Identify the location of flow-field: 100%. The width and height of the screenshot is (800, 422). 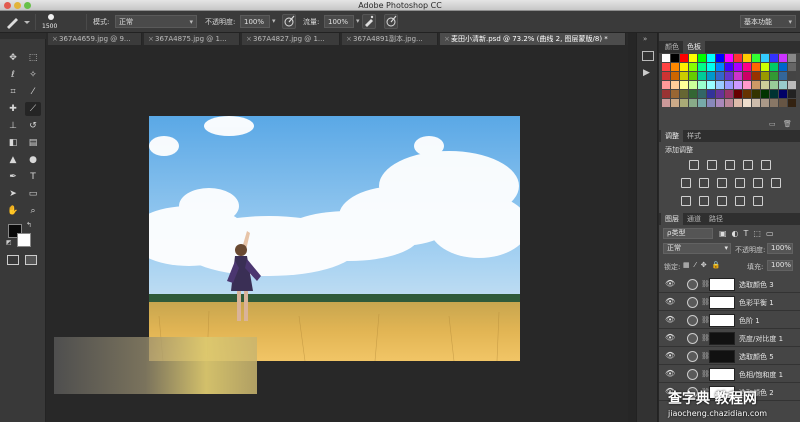
(339, 21).